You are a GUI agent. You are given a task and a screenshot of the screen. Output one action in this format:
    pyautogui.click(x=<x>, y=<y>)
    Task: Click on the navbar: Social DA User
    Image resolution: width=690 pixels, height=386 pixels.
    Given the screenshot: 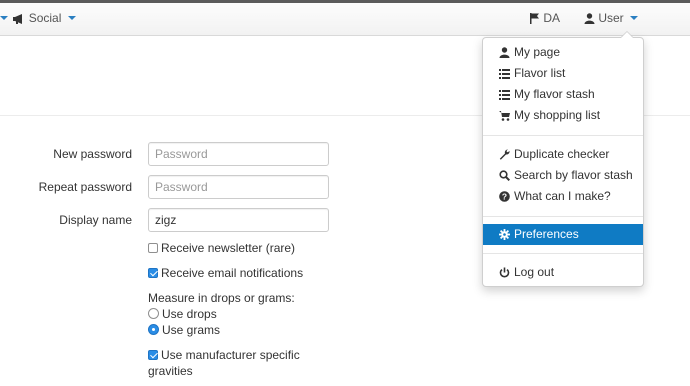 What is the action you would take?
    pyautogui.click(x=345, y=19)
    